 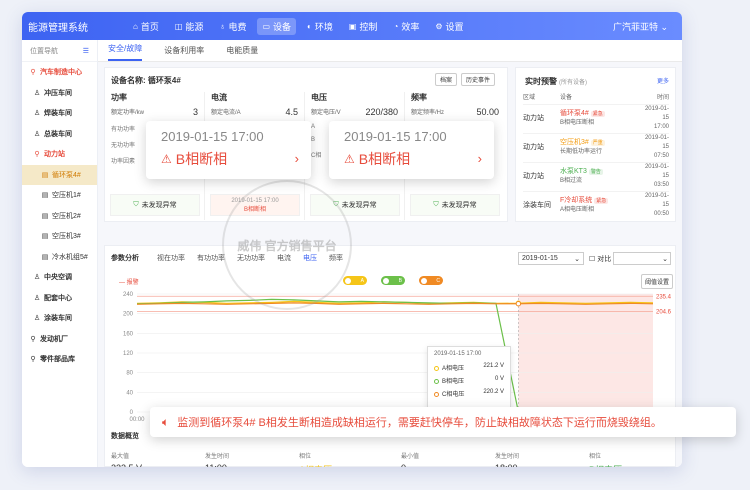 What do you see at coordinates (284, 258) in the screenshot?
I see `param-tab-4: 电流` at bounding box center [284, 258].